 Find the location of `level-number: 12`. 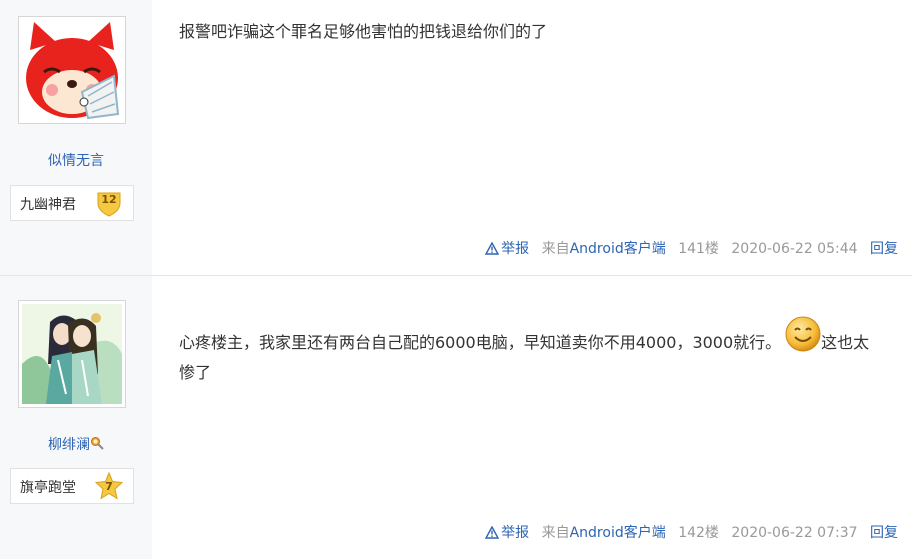

level-number: 12 is located at coordinates (109, 199).